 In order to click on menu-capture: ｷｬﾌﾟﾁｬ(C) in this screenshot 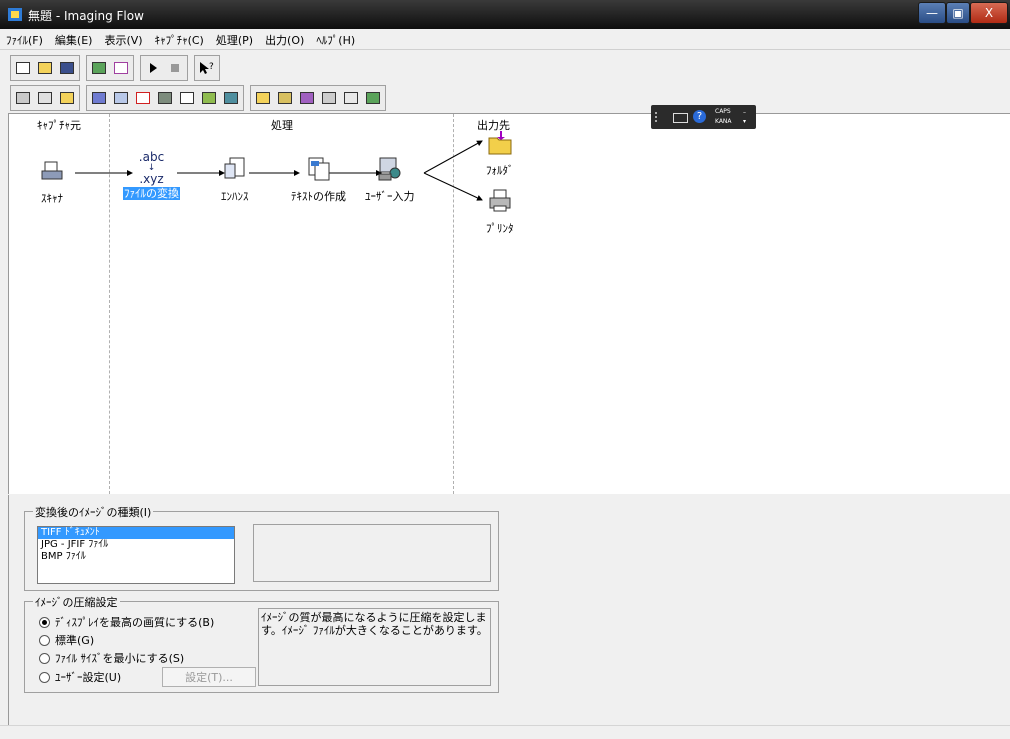, I will do `click(179, 39)`.